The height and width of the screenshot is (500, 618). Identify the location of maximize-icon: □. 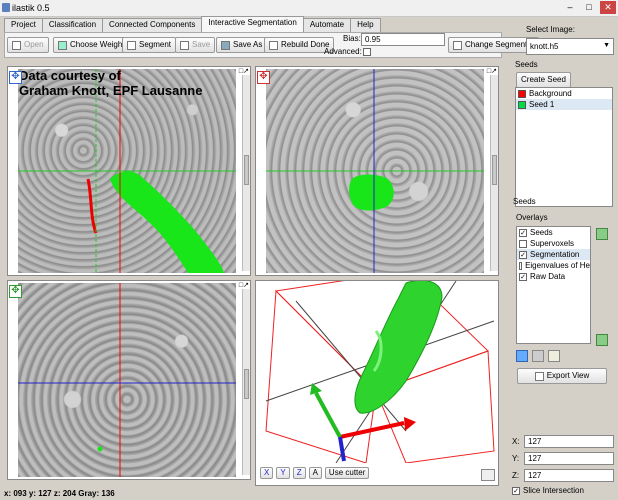
(589, 7).